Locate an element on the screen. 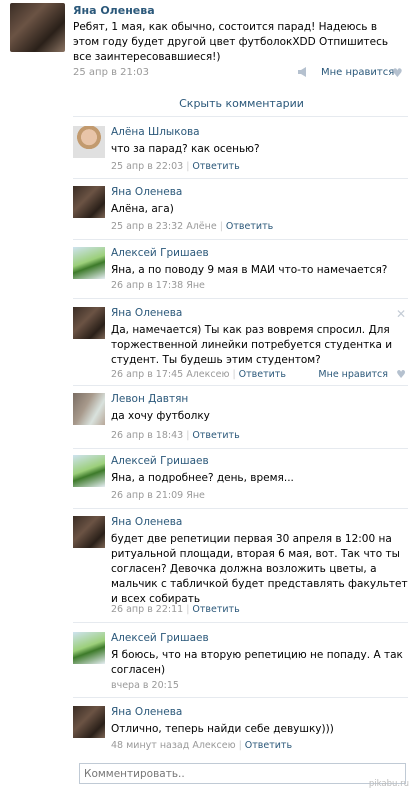  comment-meta: 25 апр в 22:03 | Ответить is located at coordinates (175, 166).